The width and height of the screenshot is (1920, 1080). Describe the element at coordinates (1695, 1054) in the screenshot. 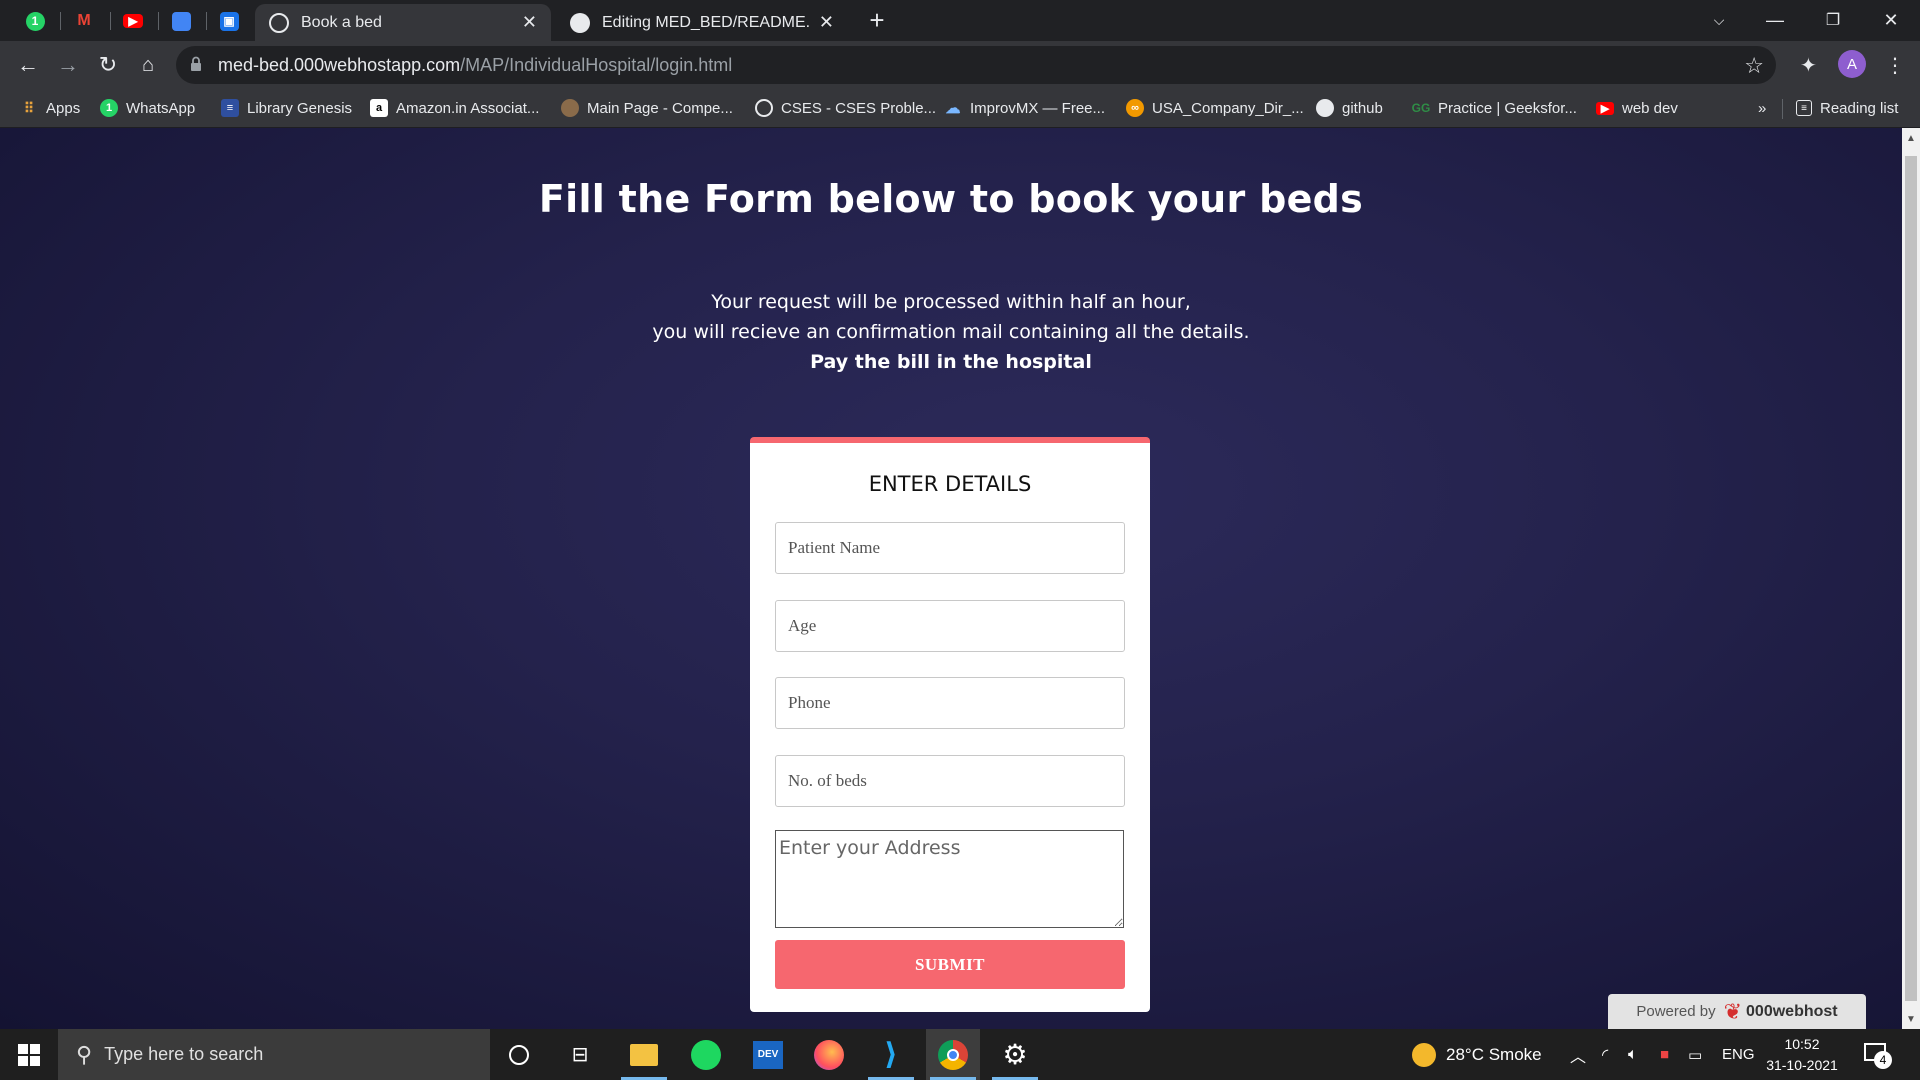

I see `battery-icon: ▭` at that location.